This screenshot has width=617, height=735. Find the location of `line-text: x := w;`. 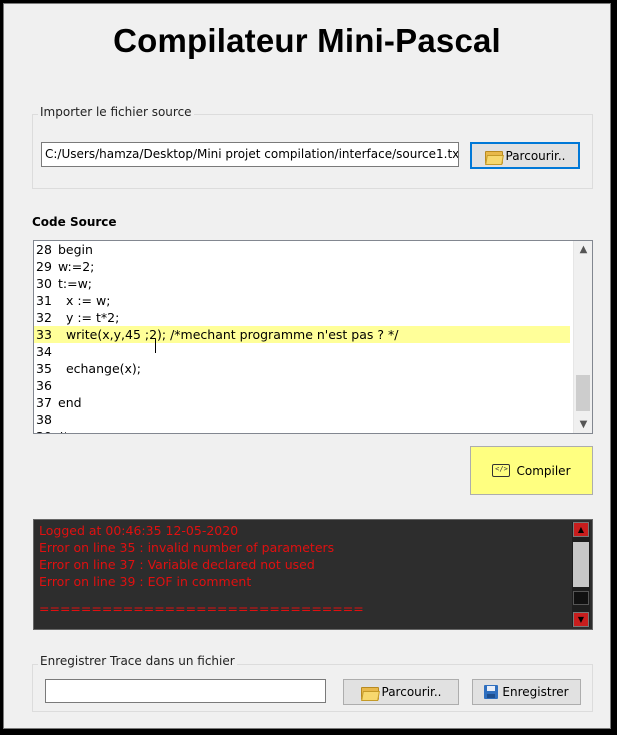

line-text: x := w; is located at coordinates (84, 300).